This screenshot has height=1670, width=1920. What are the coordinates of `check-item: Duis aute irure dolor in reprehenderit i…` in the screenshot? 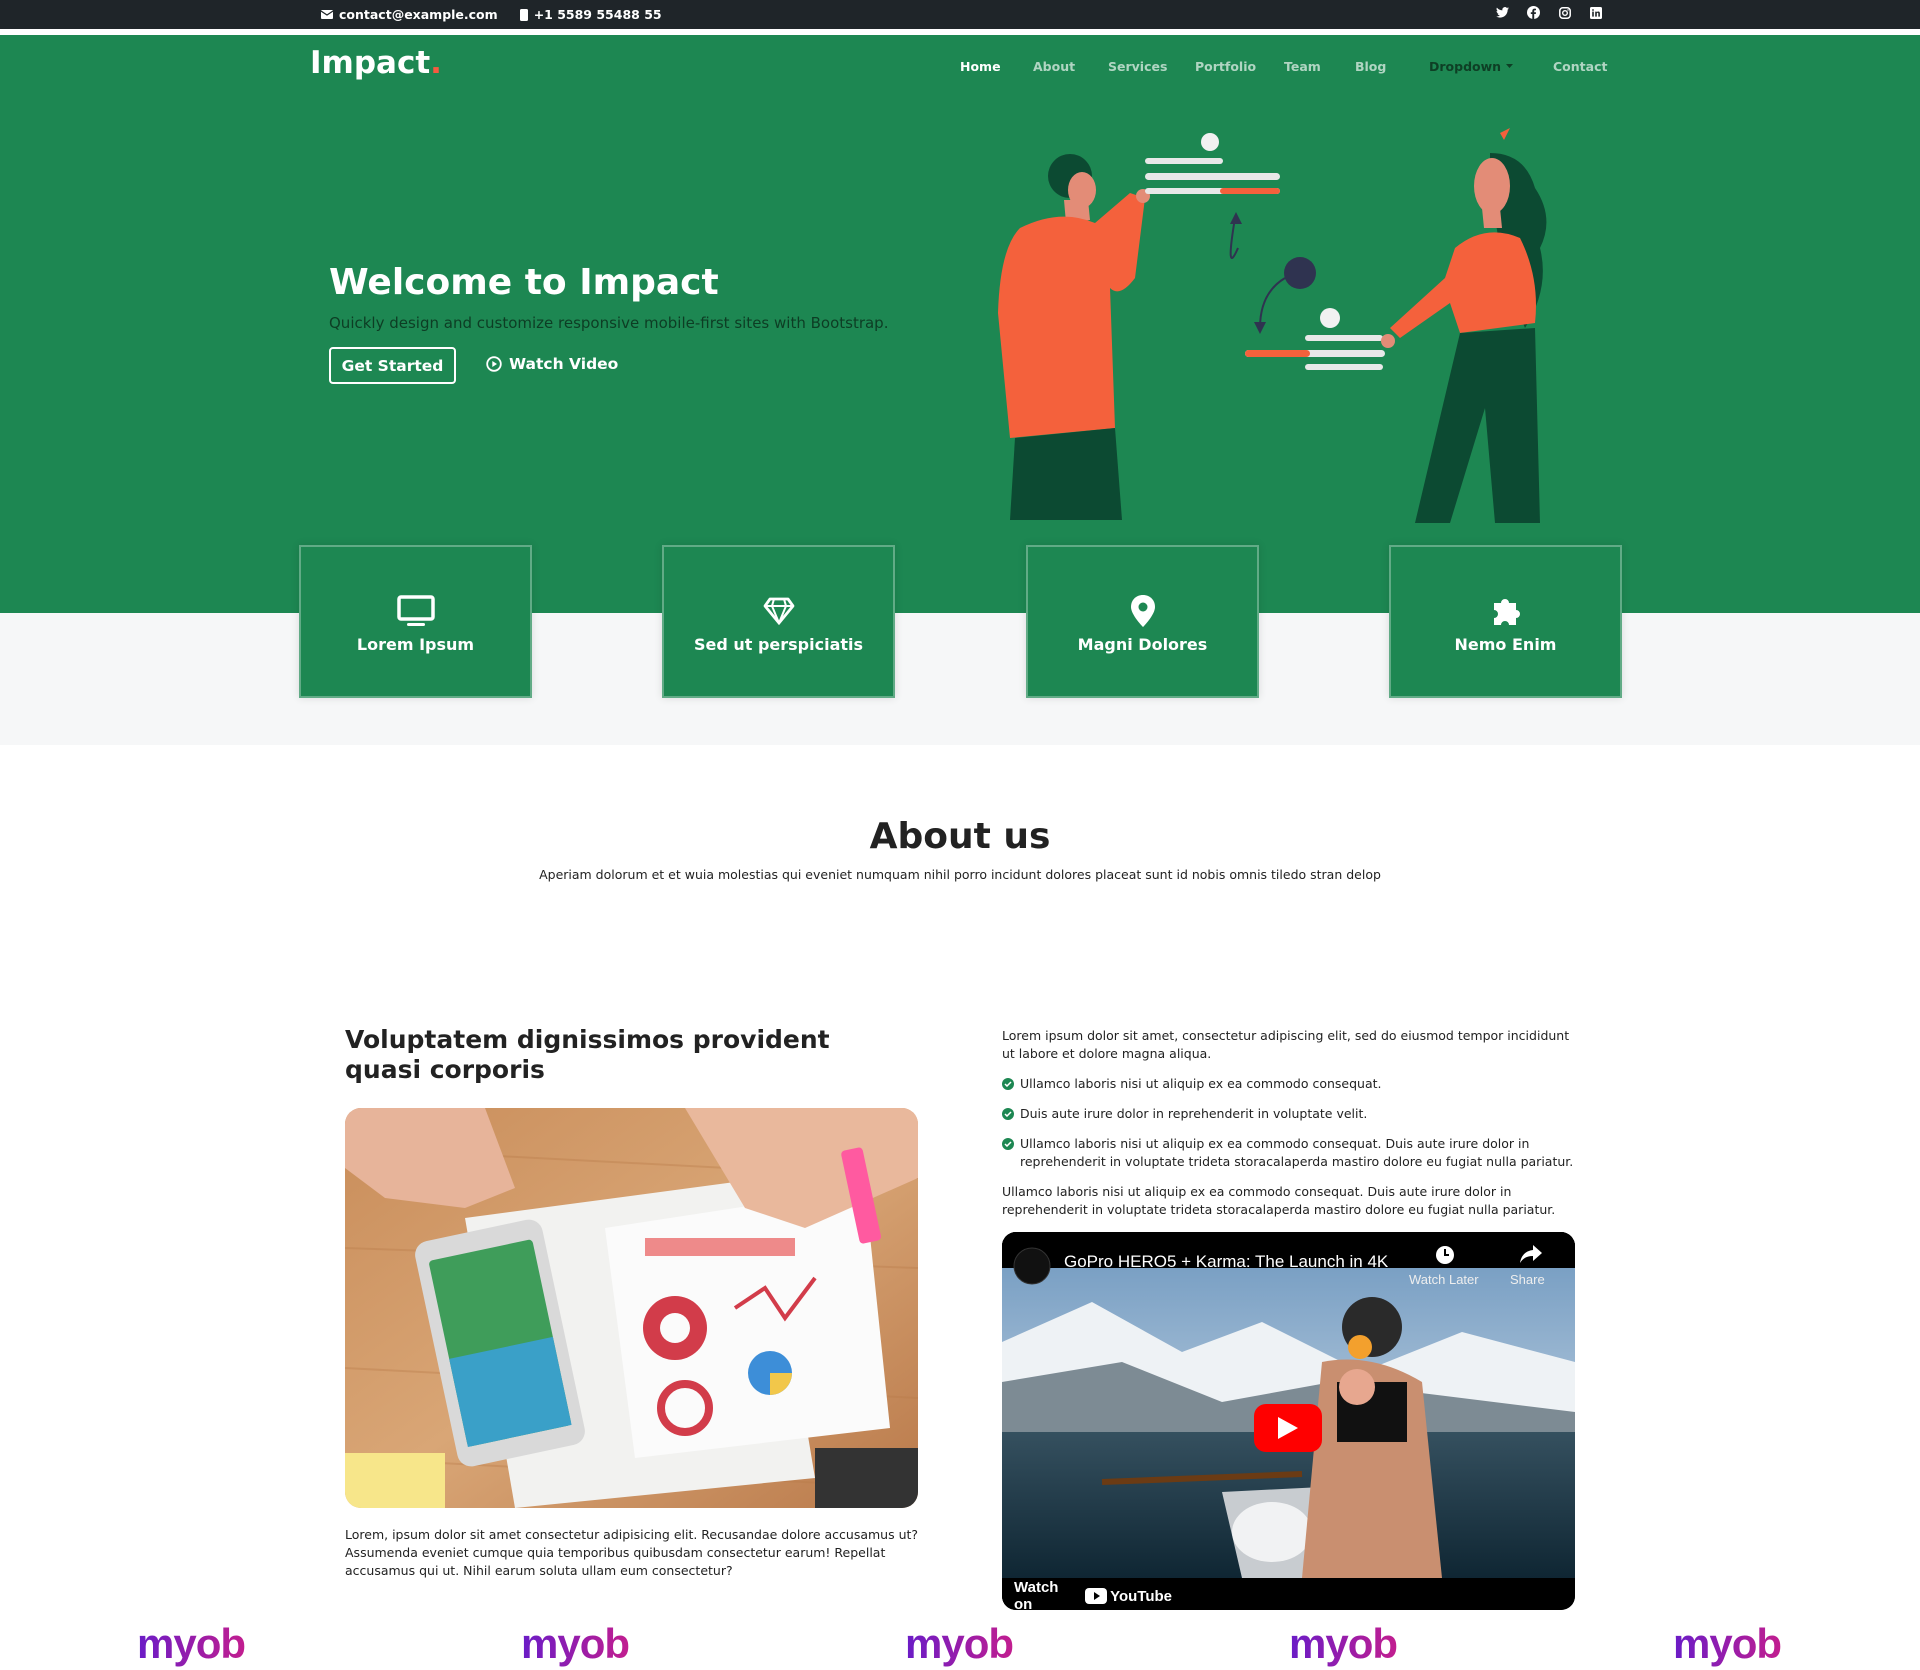 It's located at (1292, 1114).